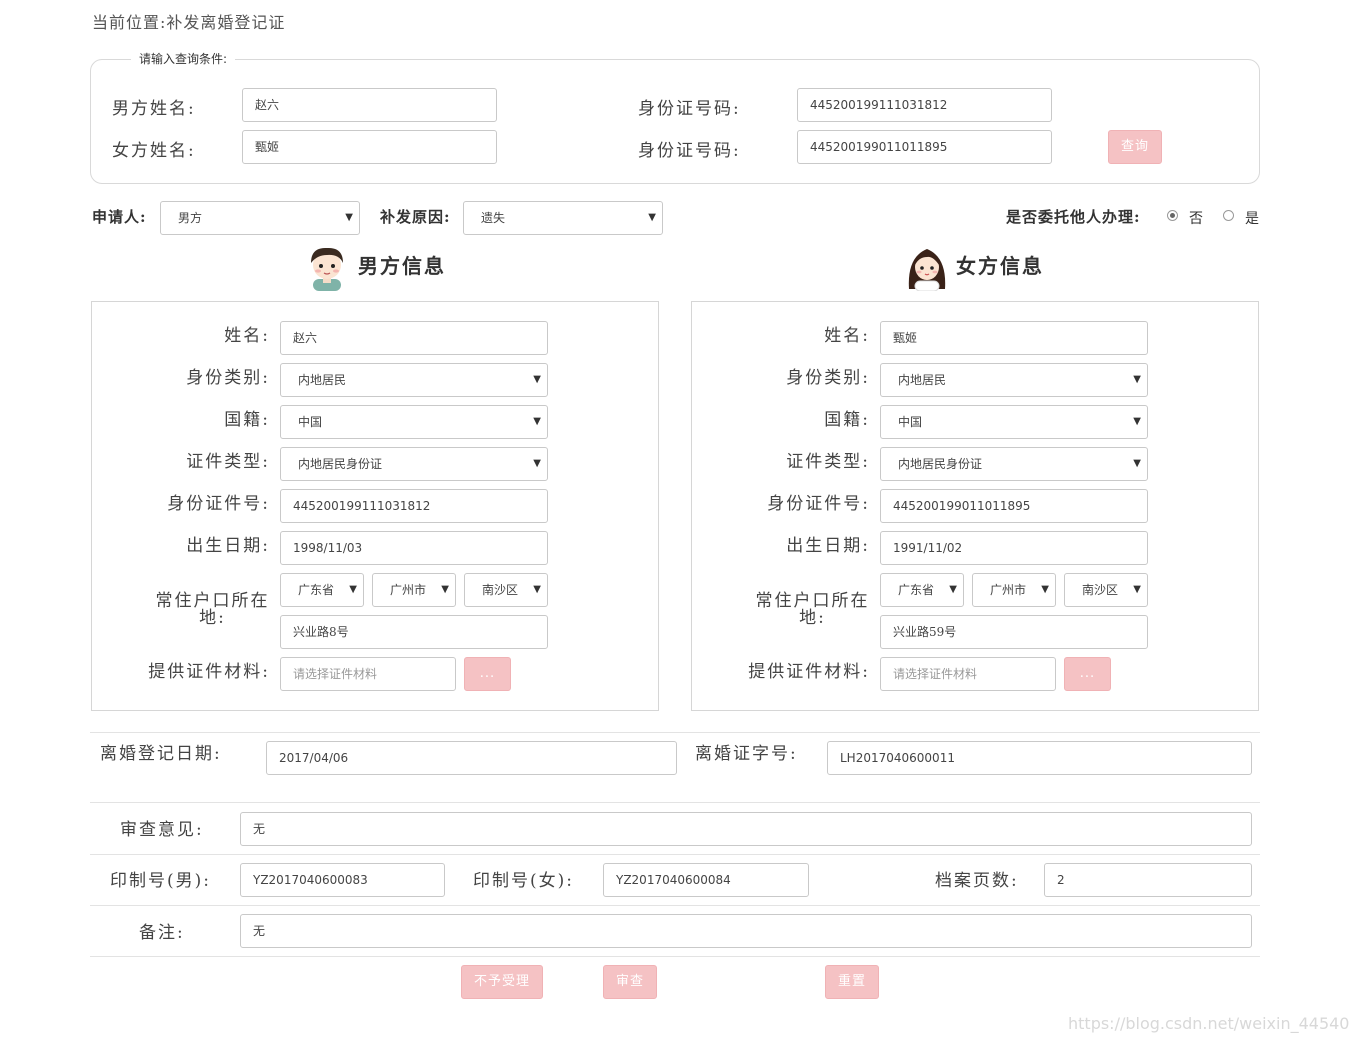 This screenshot has width=1349, height=1041. Describe the element at coordinates (523, 881) in the screenshot. I see `print-female-label: 印制号(女):` at that location.